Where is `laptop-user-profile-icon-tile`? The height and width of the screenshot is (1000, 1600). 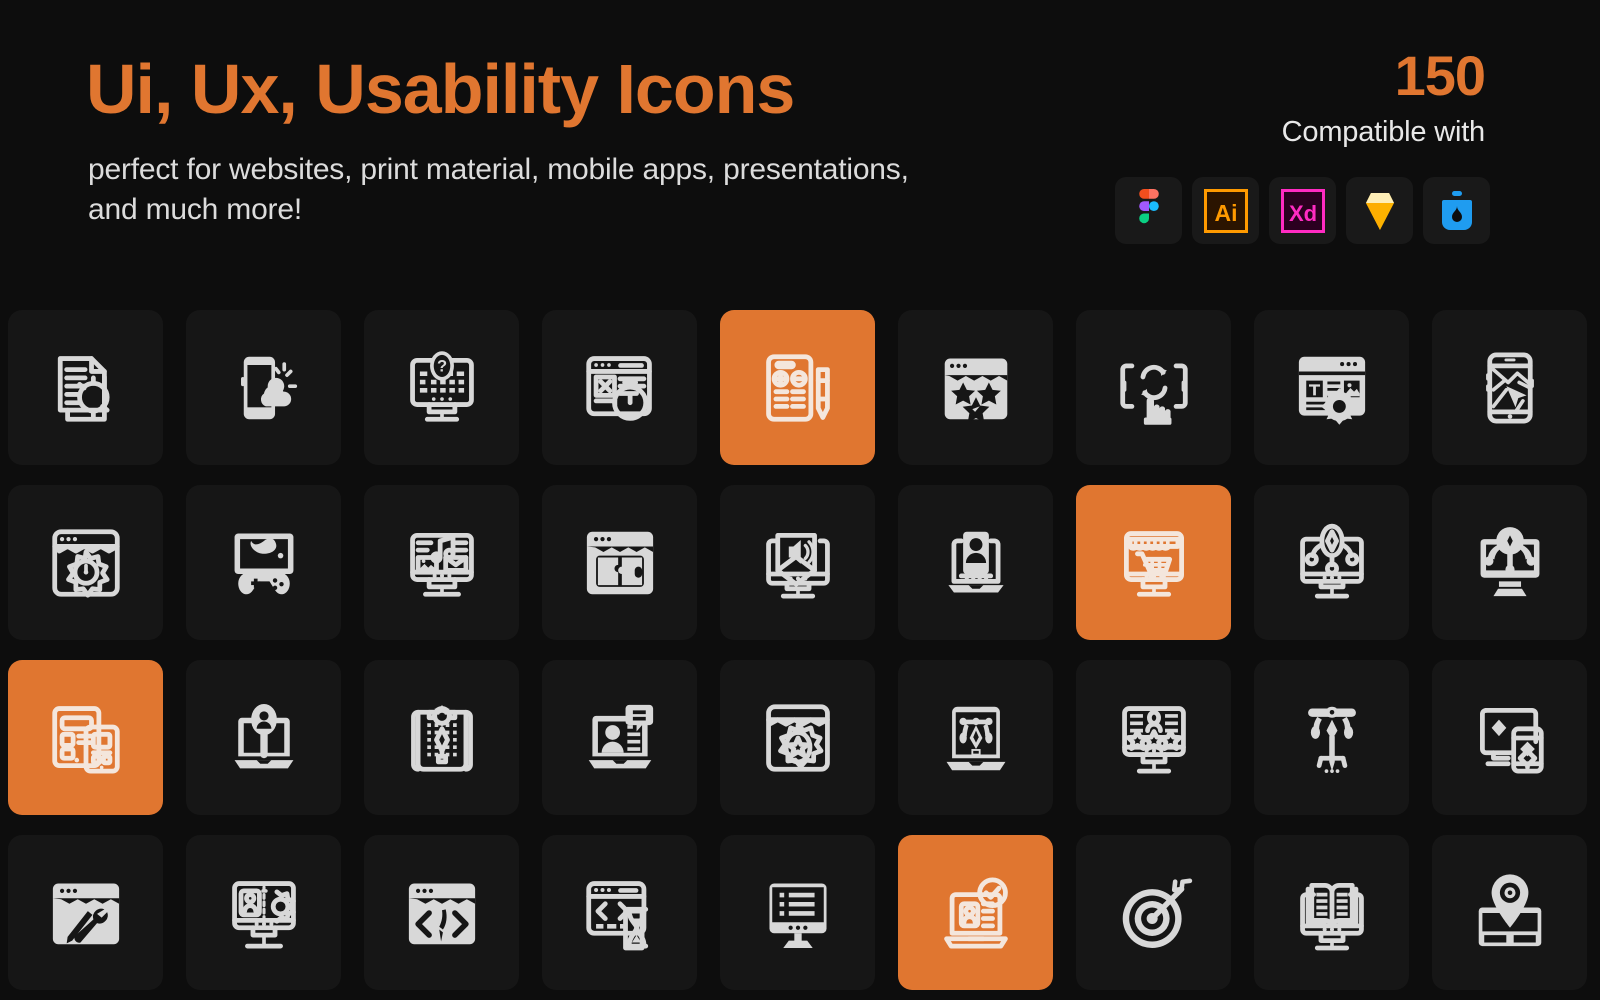 laptop-user-profile-icon-tile is located at coordinates (975, 562).